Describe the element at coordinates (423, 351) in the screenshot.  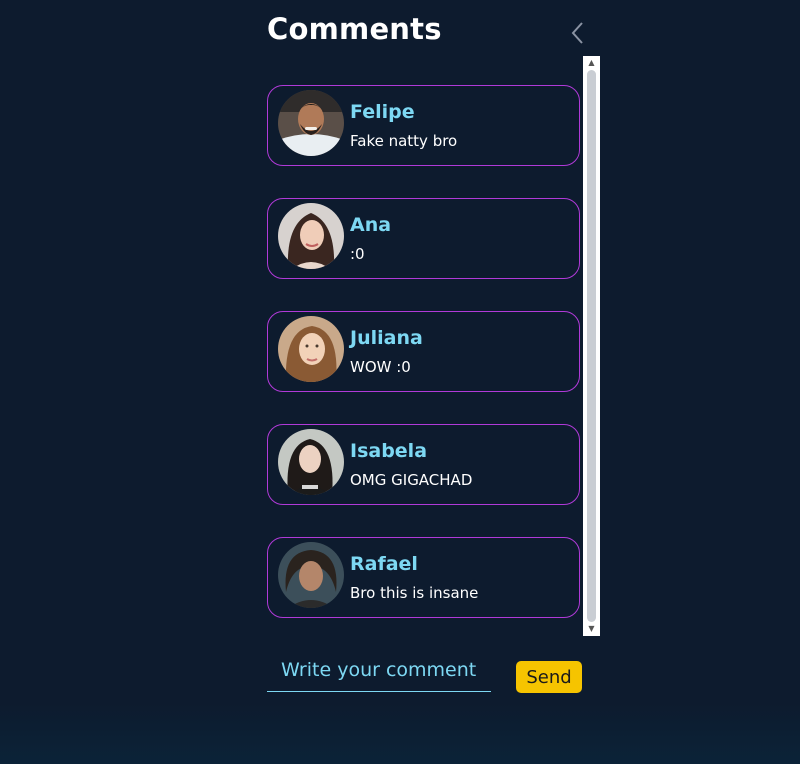
I see `comment-card: Juliana WOW :0` at that location.